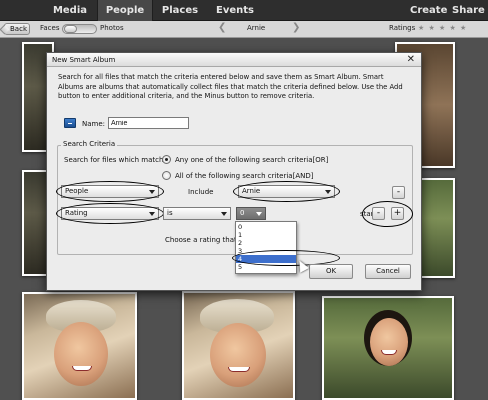 This screenshot has height=400, width=488. Describe the element at coordinates (197, 213) in the screenshot. I see `rating-operator-select: is` at that location.